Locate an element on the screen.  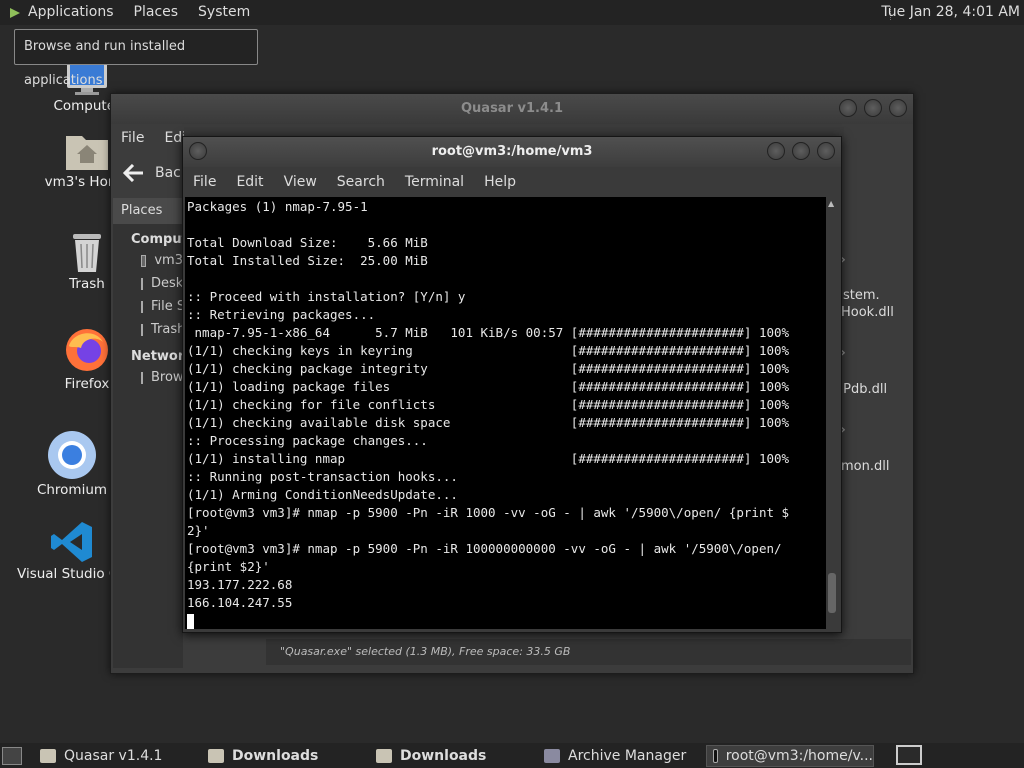
vscode-icon is located at coordinates (71, 542).